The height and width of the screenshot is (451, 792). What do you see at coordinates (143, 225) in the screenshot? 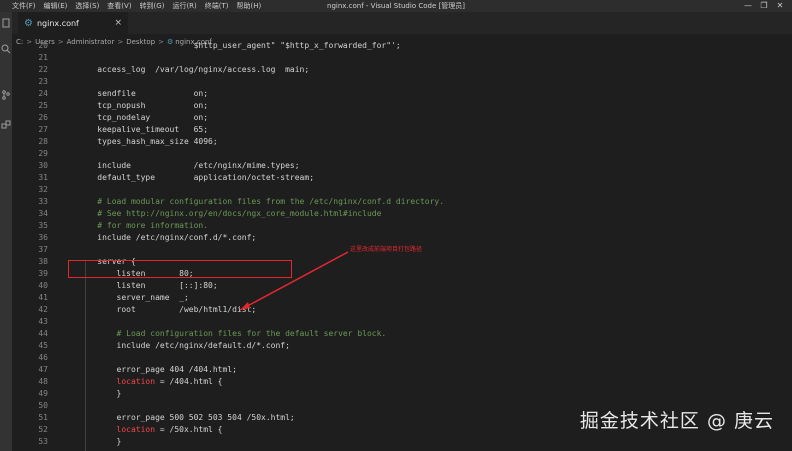
I see `code-text: # for more information.` at bounding box center [143, 225].